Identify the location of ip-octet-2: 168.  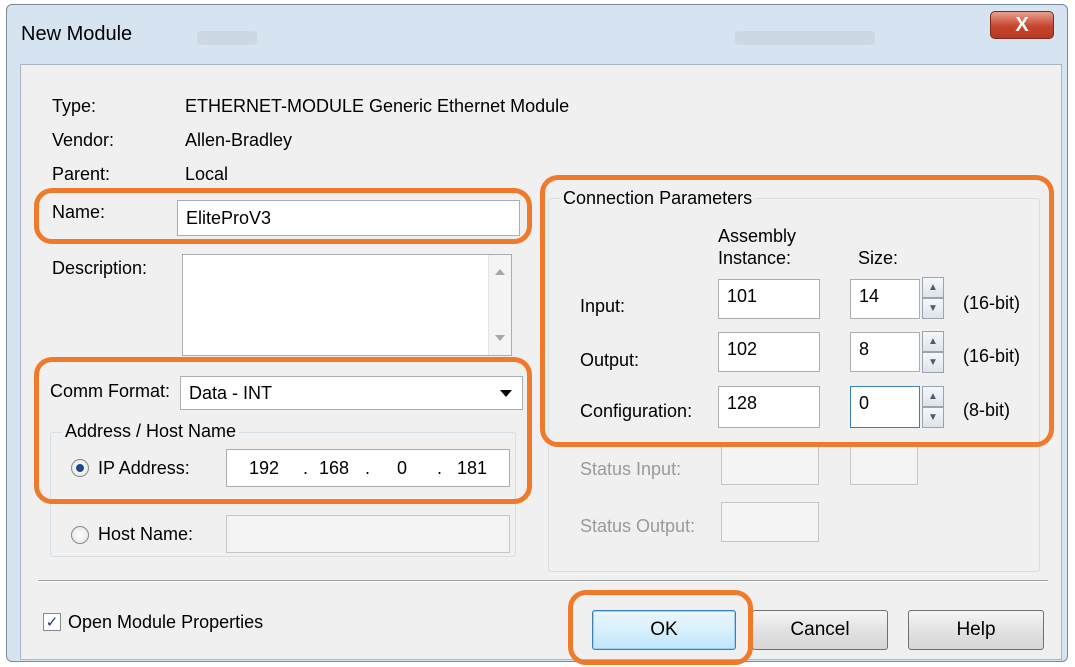
(334, 468).